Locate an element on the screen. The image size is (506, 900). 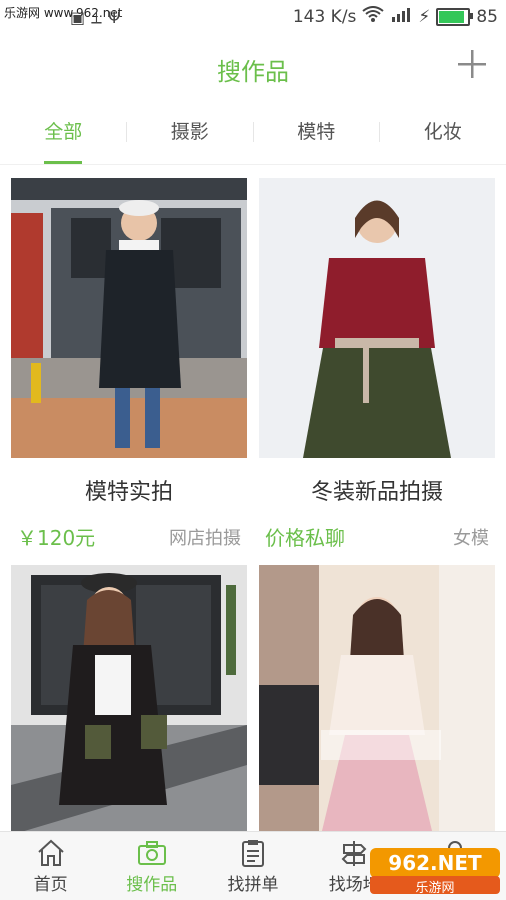
notification-icons: ▣ ⟂ Ψ is located at coordinates (95, 18).